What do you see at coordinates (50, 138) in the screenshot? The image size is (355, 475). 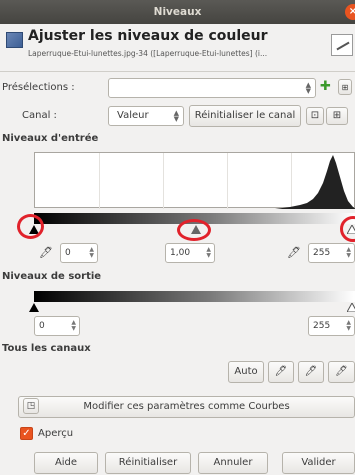 I see `input-levels-title: Niveaux d'entrée` at bounding box center [50, 138].